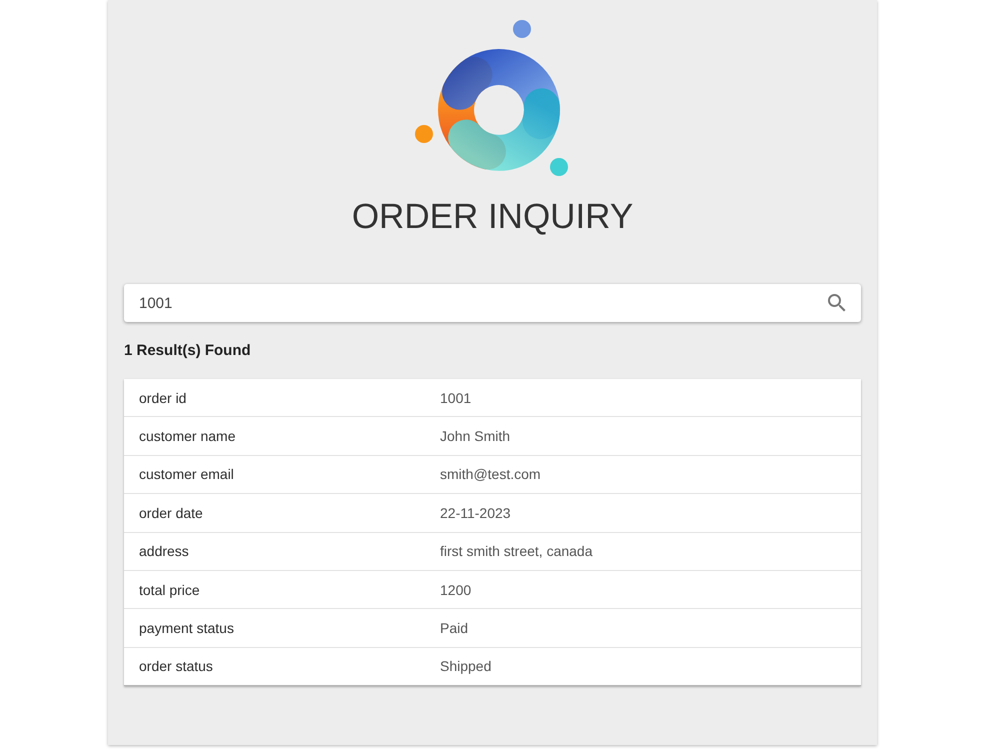 Image resolution: width=1000 pixels, height=750 pixels. I want to click on search-field: 1001, so click(492, 303).